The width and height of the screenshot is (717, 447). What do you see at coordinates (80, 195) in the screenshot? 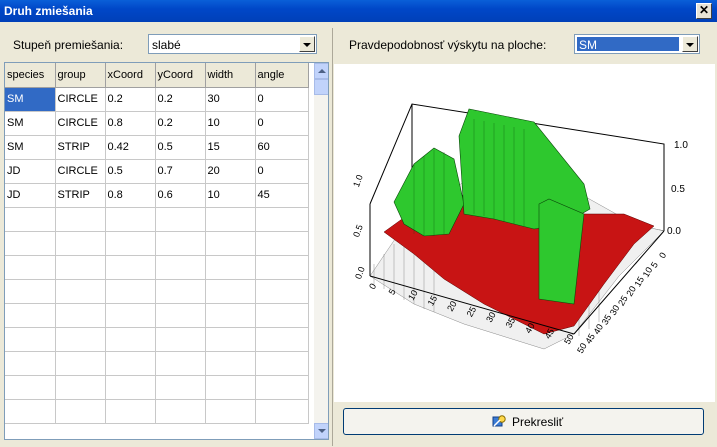
I see `table-cell: STRIP` at bounding box center [80, 195].